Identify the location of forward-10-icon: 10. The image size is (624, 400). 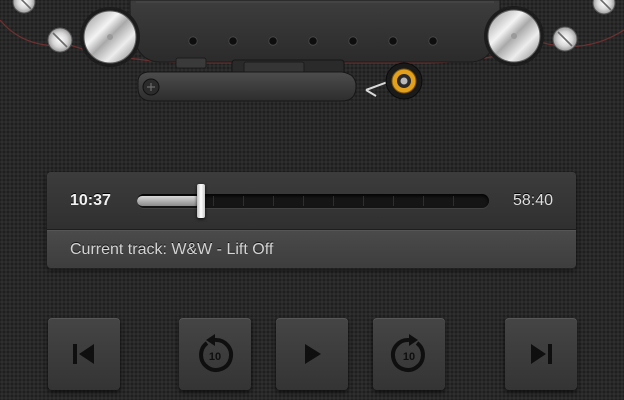
(407, 353).